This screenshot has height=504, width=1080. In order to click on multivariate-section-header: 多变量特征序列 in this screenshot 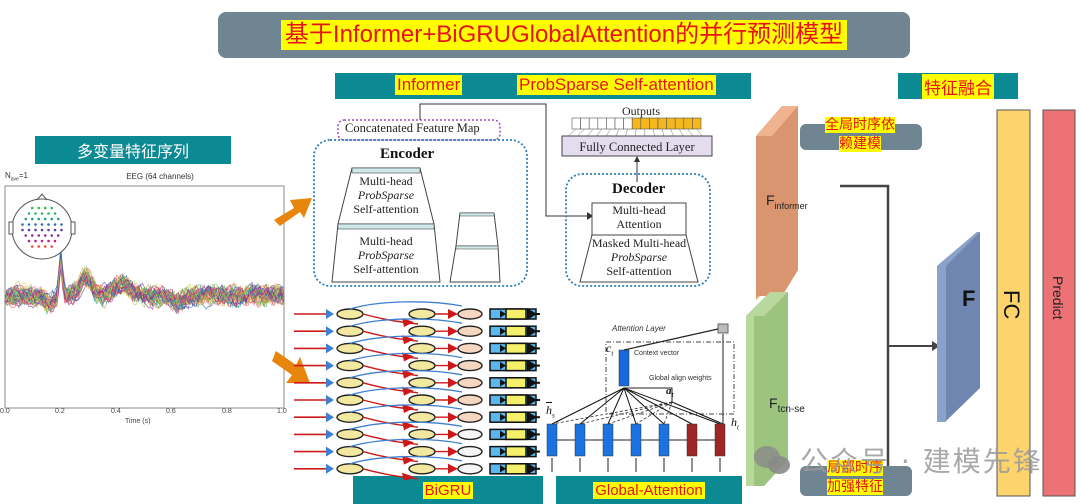, I will do `click(133, 150)`.